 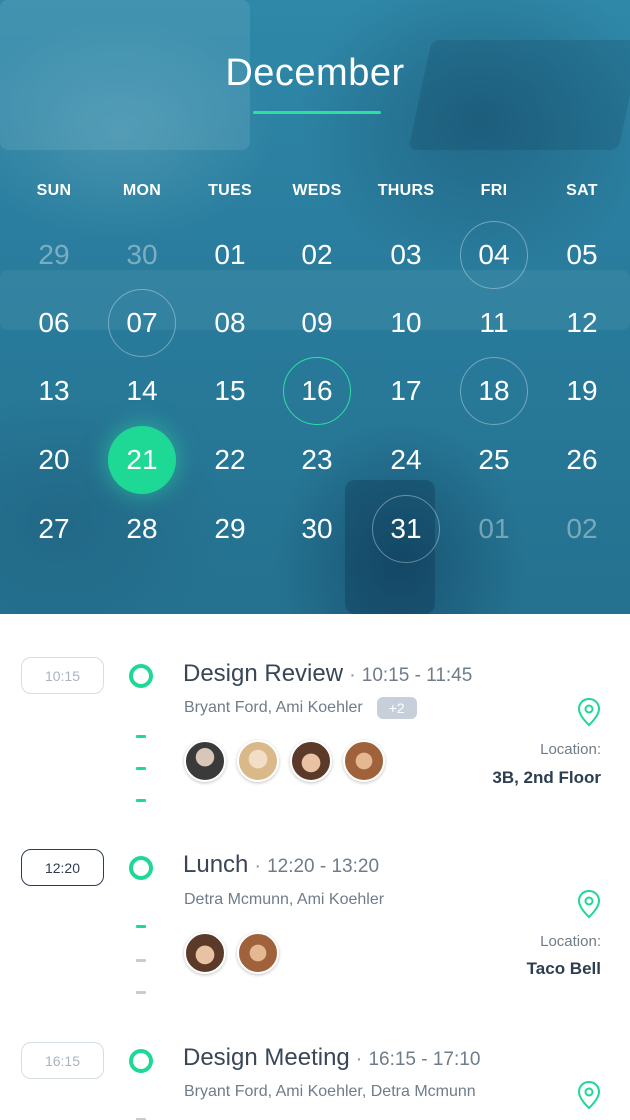 I want to click on event-attendees: Bryant Ford, Ami Koehler +2, so click(x=300, y=708).